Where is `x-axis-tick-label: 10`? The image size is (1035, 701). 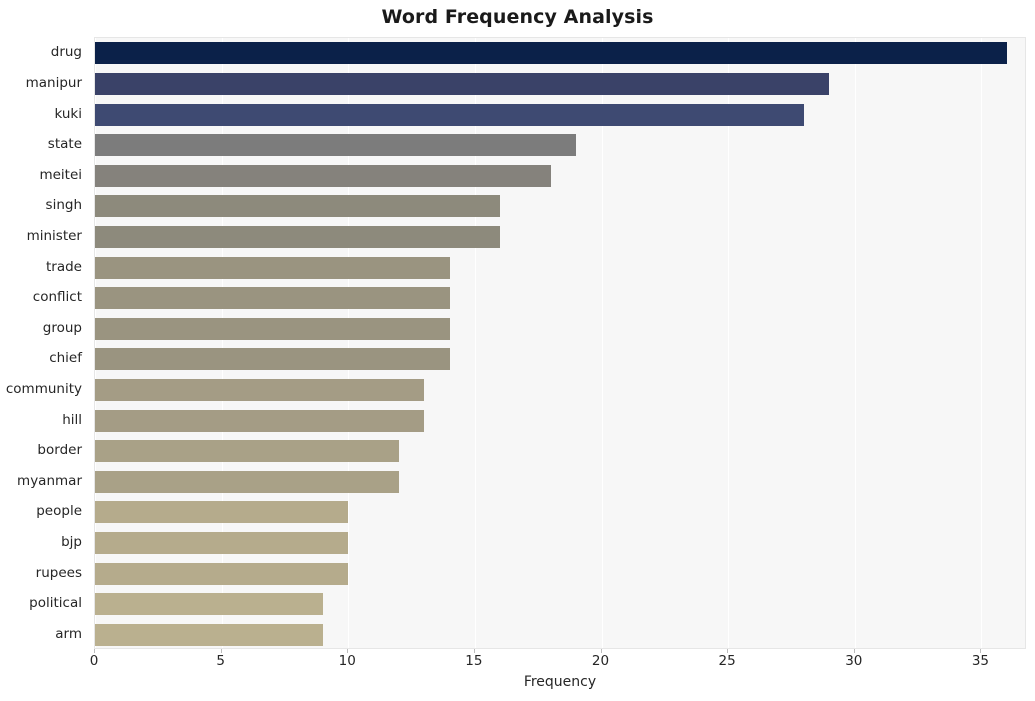
x-axis-tick-label: 10 is located at coordinates (347, 661).